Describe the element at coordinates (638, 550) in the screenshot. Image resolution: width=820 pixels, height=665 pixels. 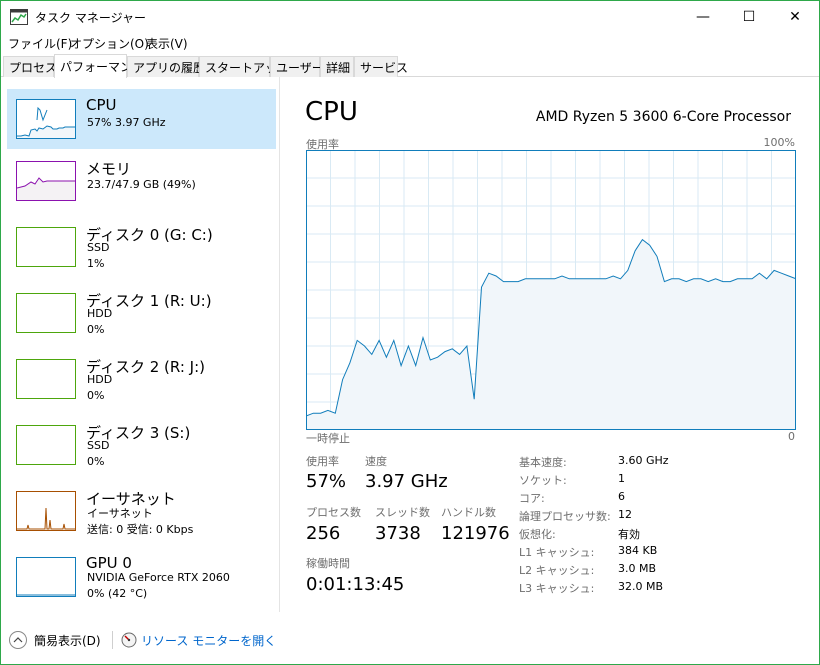
I see `spec-l1-cache-value: 384 KB` at that location.